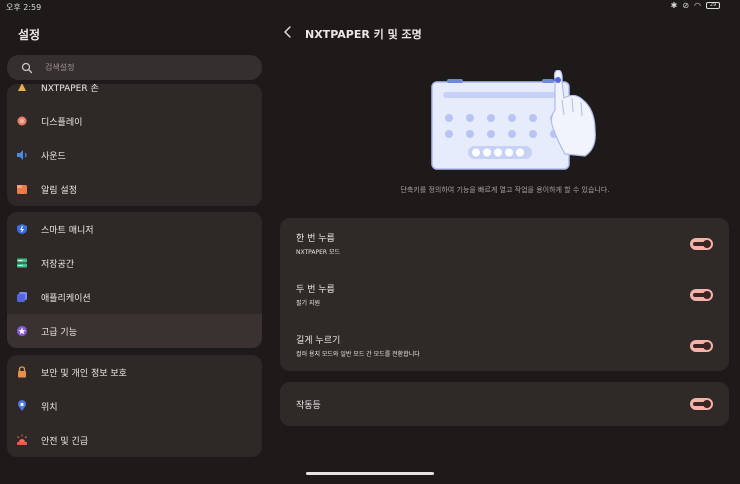  I want to click on sidebar-item-label: 알림 설정, so click(59, 190).